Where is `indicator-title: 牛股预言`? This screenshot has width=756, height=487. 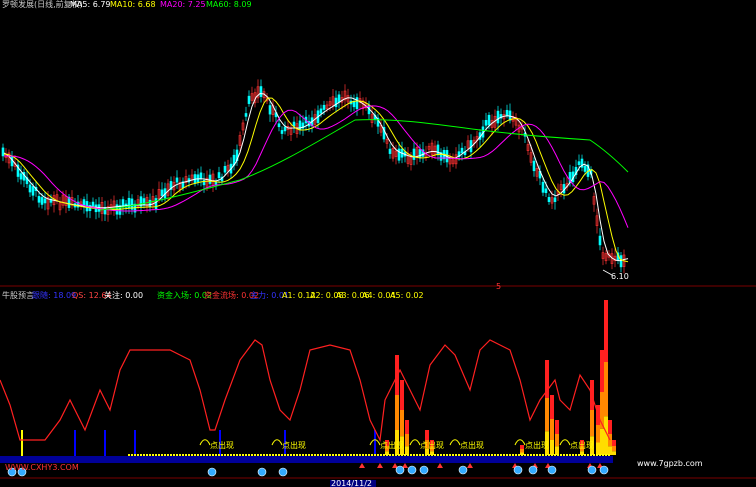
indicator-title: 牛股预言 is located at coordinates (18, 295).